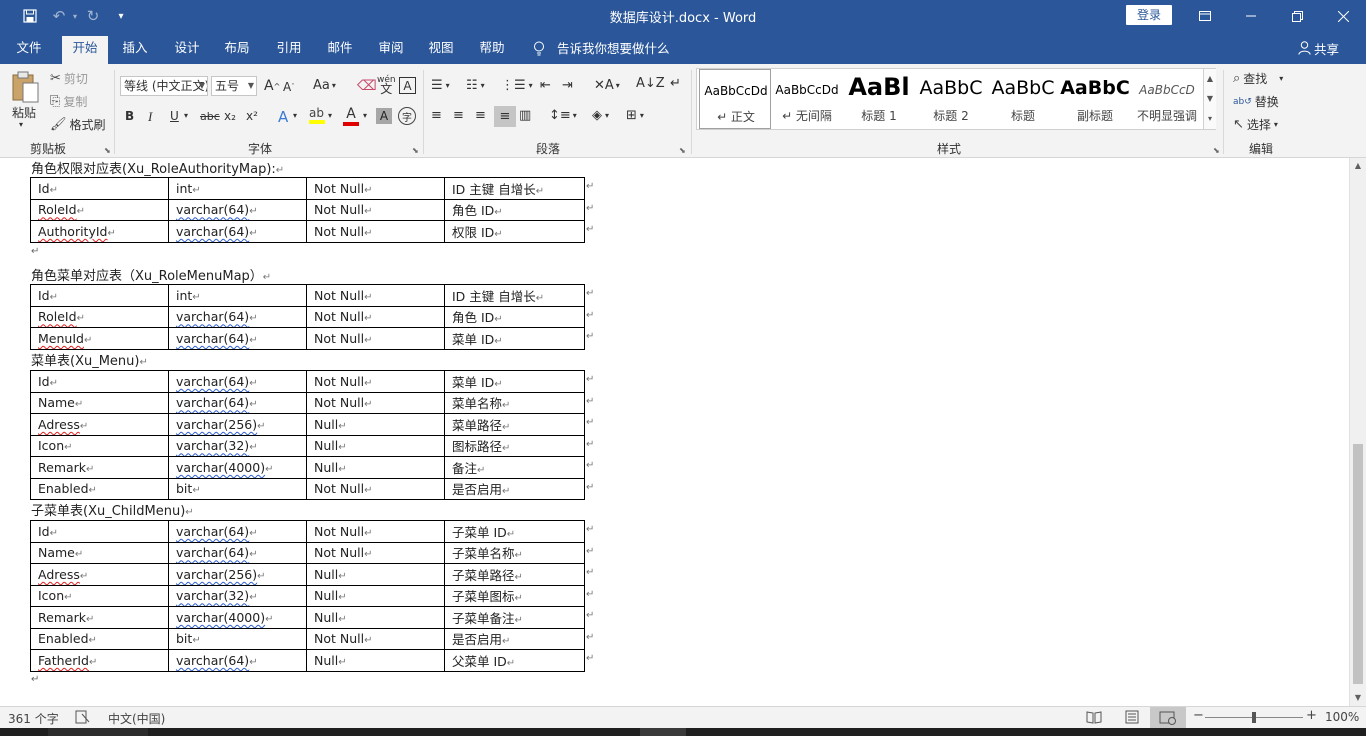 The width and height of the screenshot is (1366, 736). What do you see at coordinates (135, 48) in the screenshot?
I see `tab-insert: 插入` at bounding box center [135, 48].